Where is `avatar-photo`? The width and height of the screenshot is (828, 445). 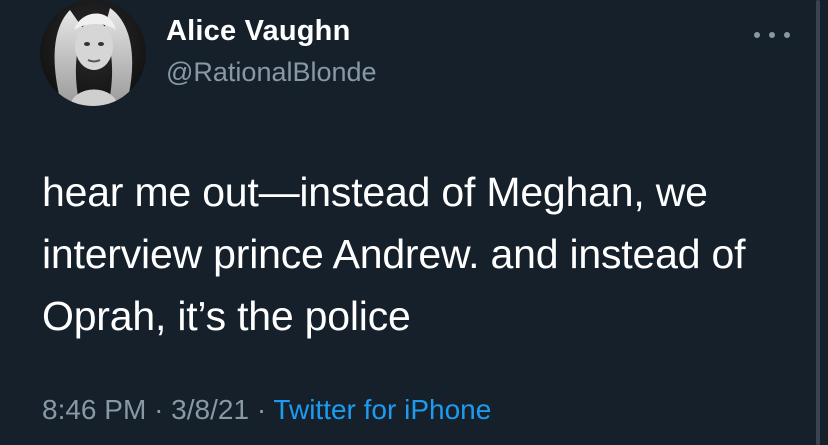 avatar-photo is located at coordinates (93, 53).